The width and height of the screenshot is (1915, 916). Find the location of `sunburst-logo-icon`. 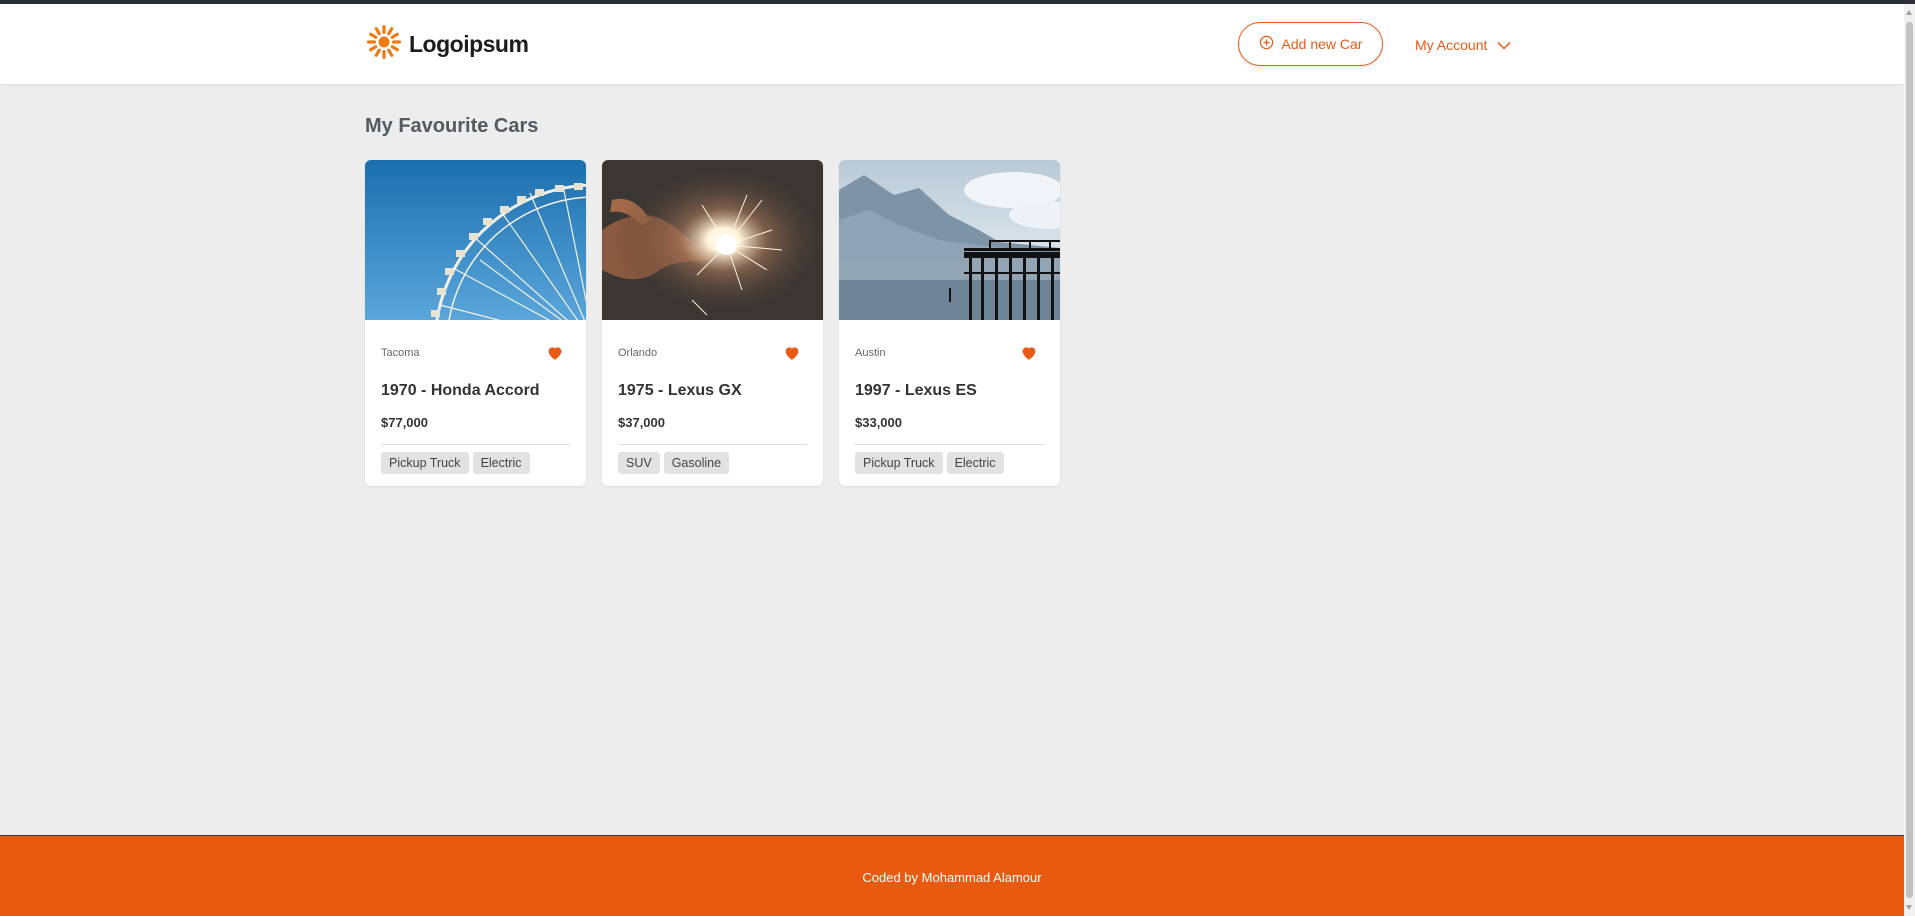

sunburst-logo-icon is located at coordinates (384, 44).